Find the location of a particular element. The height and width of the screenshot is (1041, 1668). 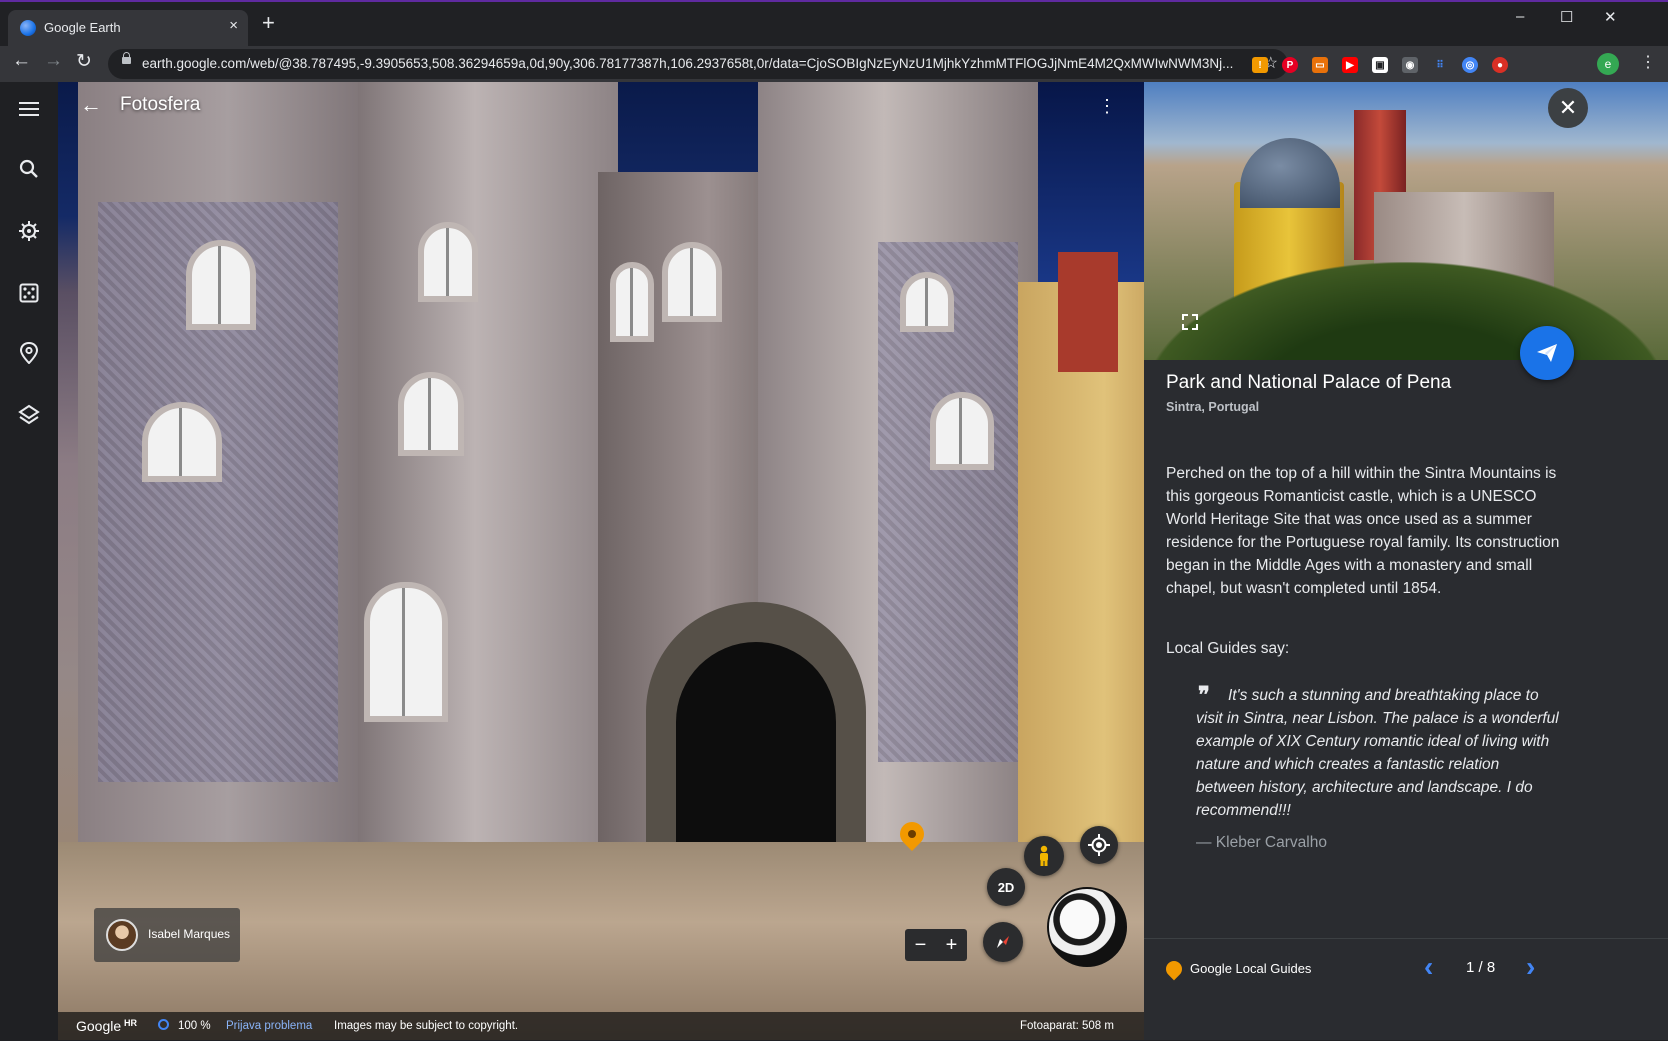

lock-icon is located at coordinates (126, 58).